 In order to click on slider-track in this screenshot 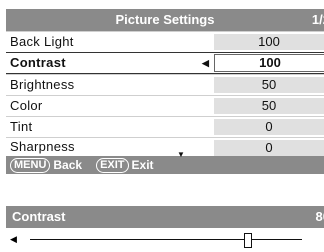, I will do `click(166, 239)`.